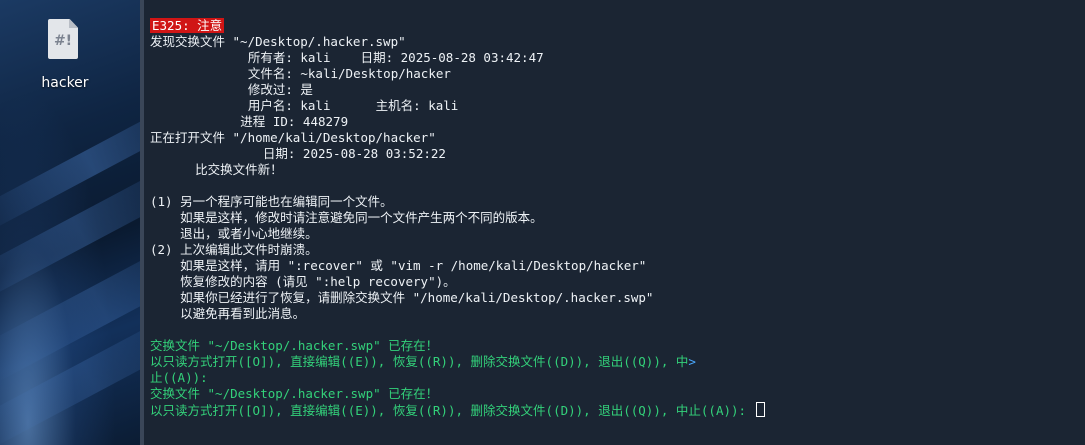 The image size is (1085, 445). I want to click on terminal-line: E325: 注意, so click(617, 26).